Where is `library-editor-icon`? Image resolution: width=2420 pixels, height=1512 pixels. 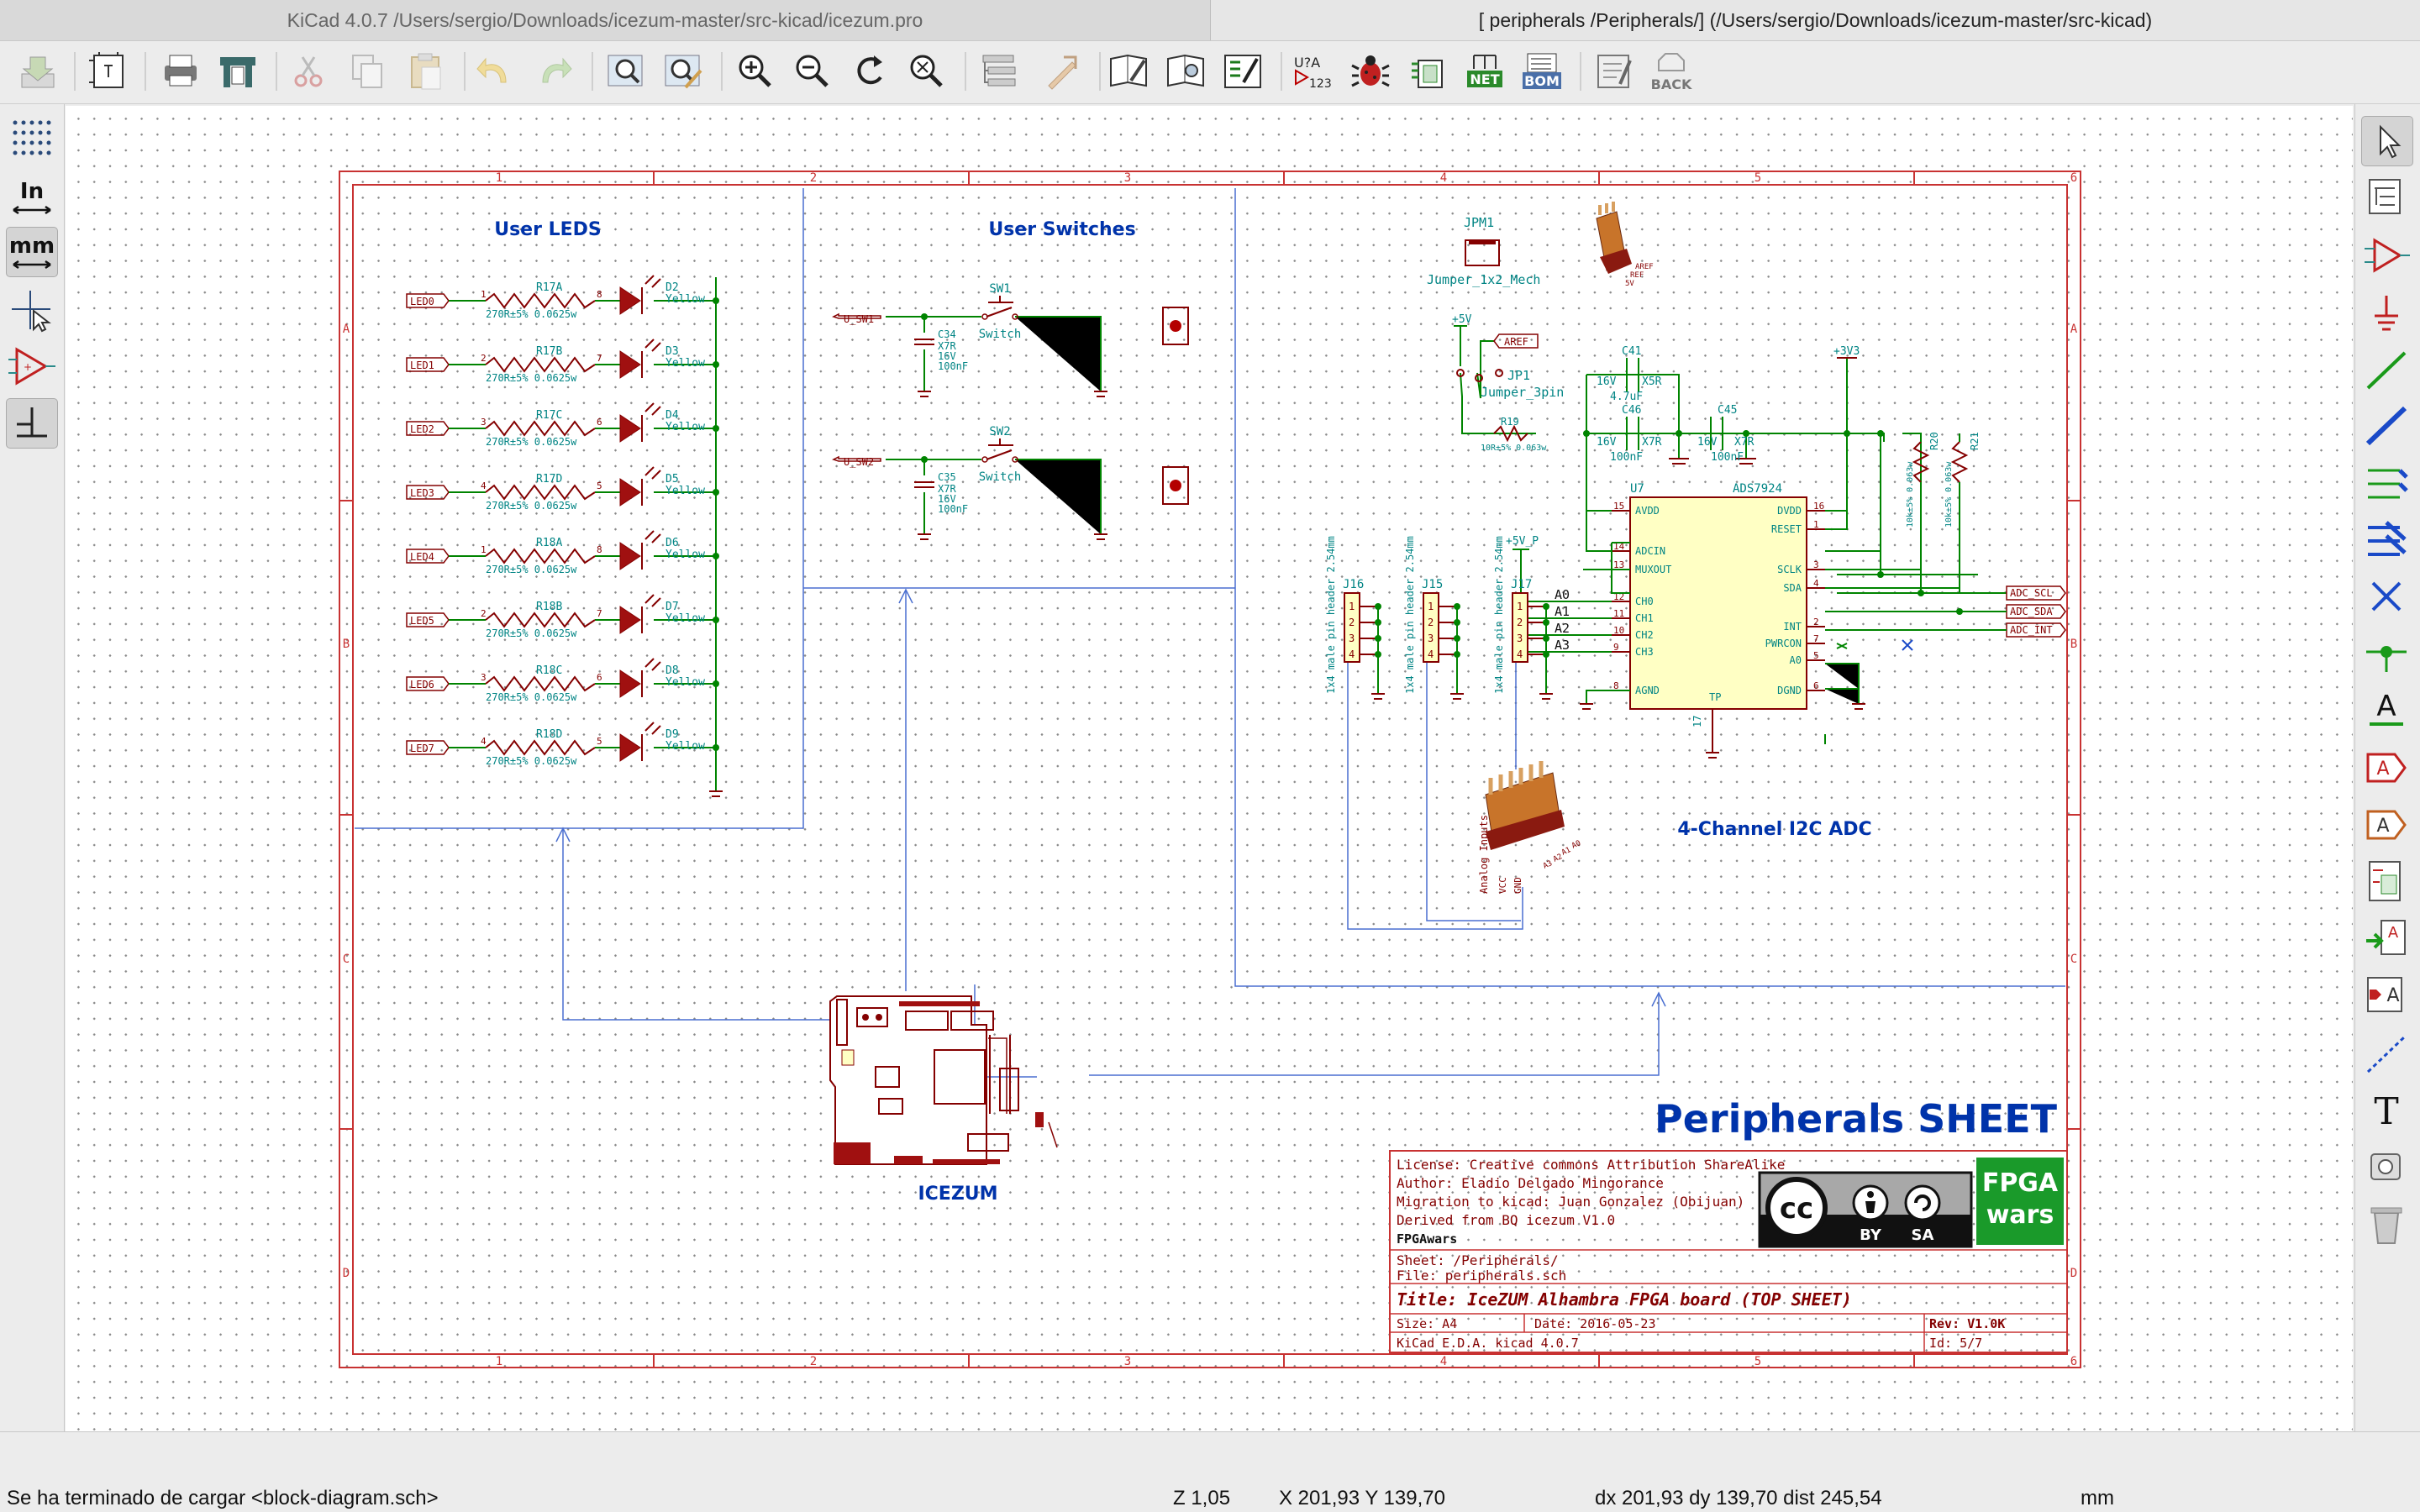 library-editor-icon is located at coordinates (1128, 71).